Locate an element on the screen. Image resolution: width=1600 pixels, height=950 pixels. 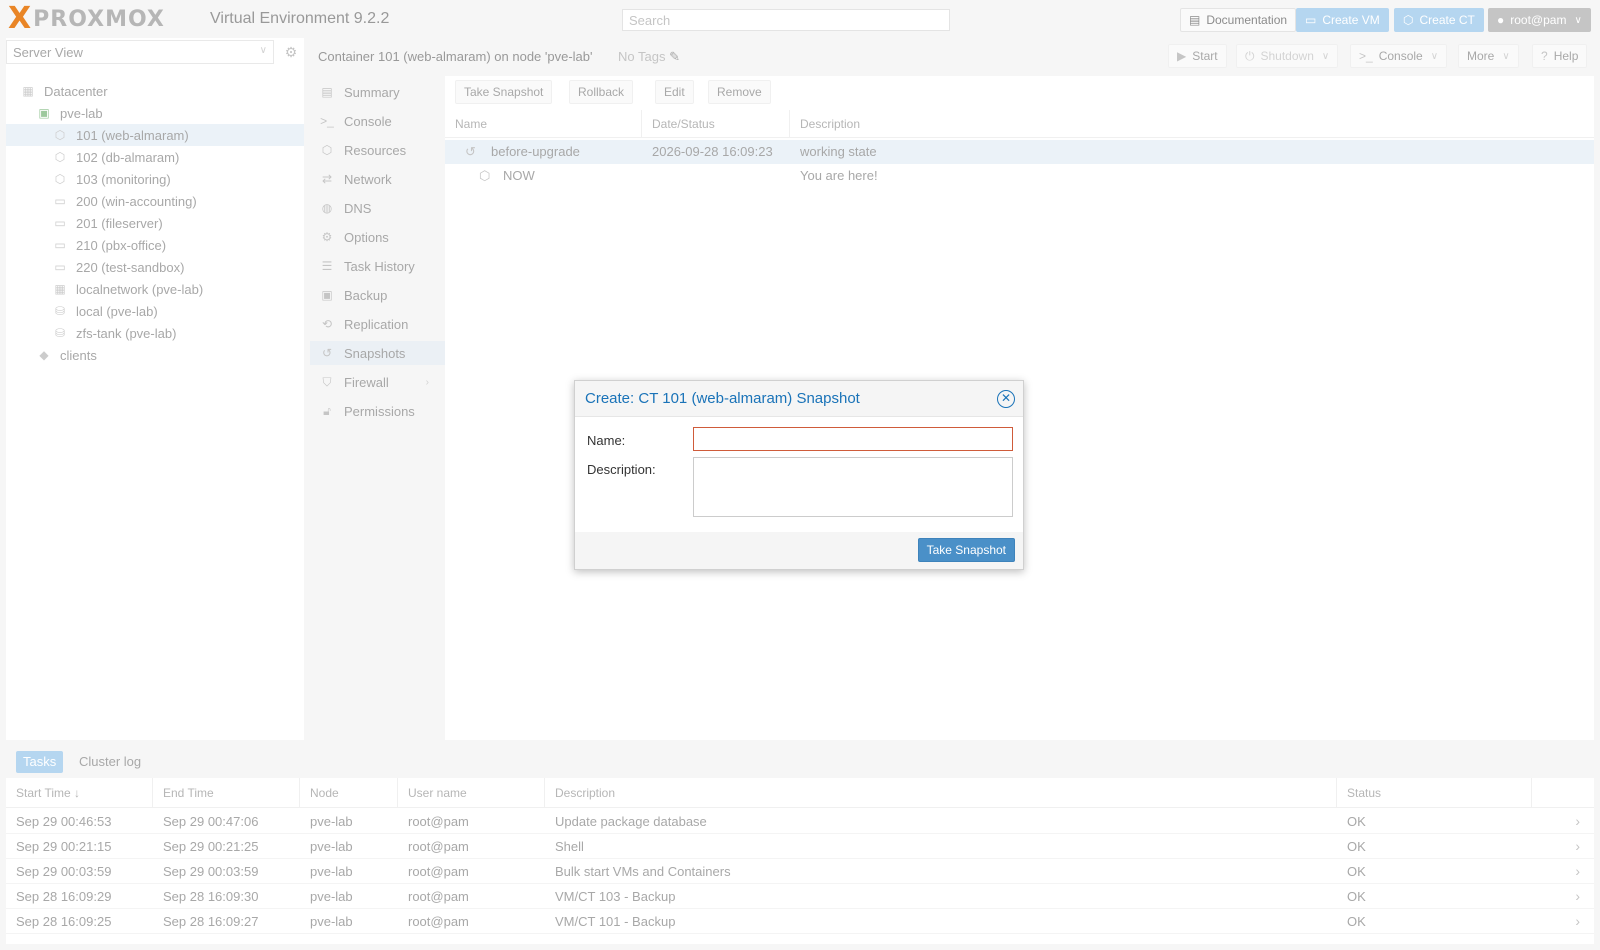
description-label: Description: is located at coordinates (621, 469).